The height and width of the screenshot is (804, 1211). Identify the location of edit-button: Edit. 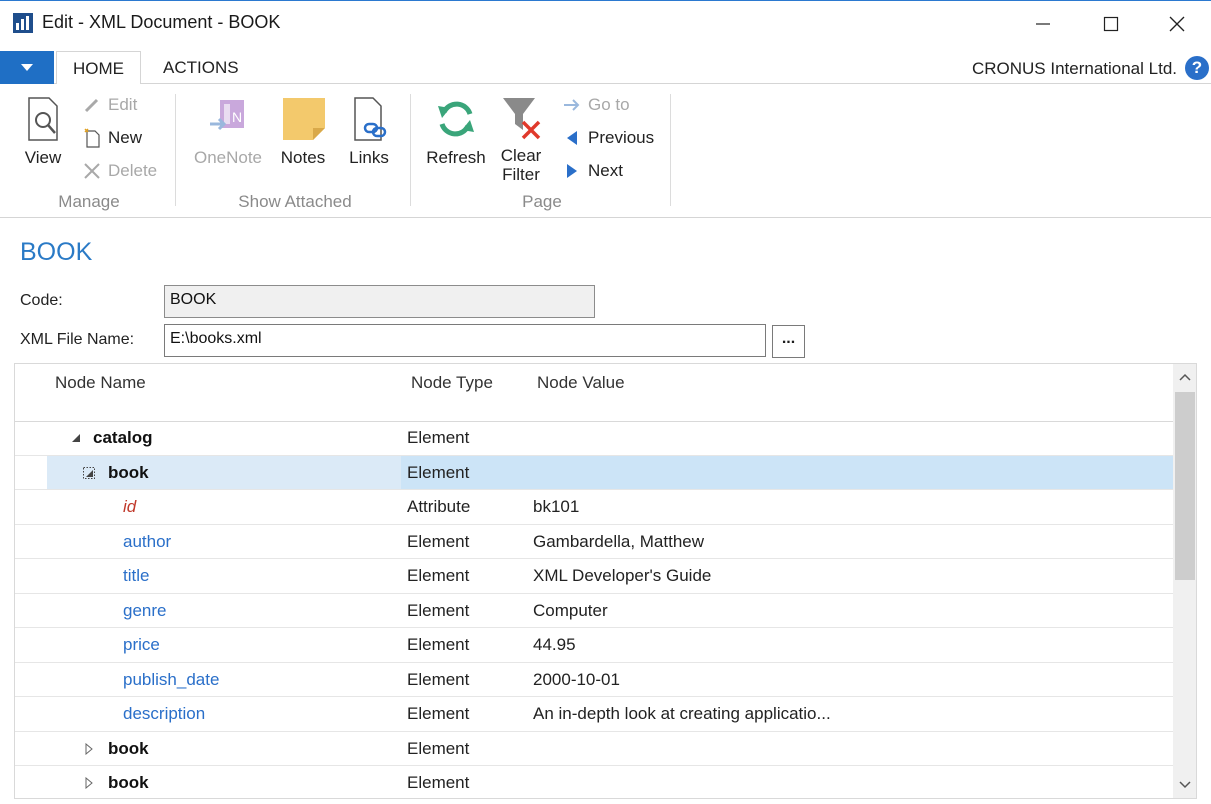
(109, 105).